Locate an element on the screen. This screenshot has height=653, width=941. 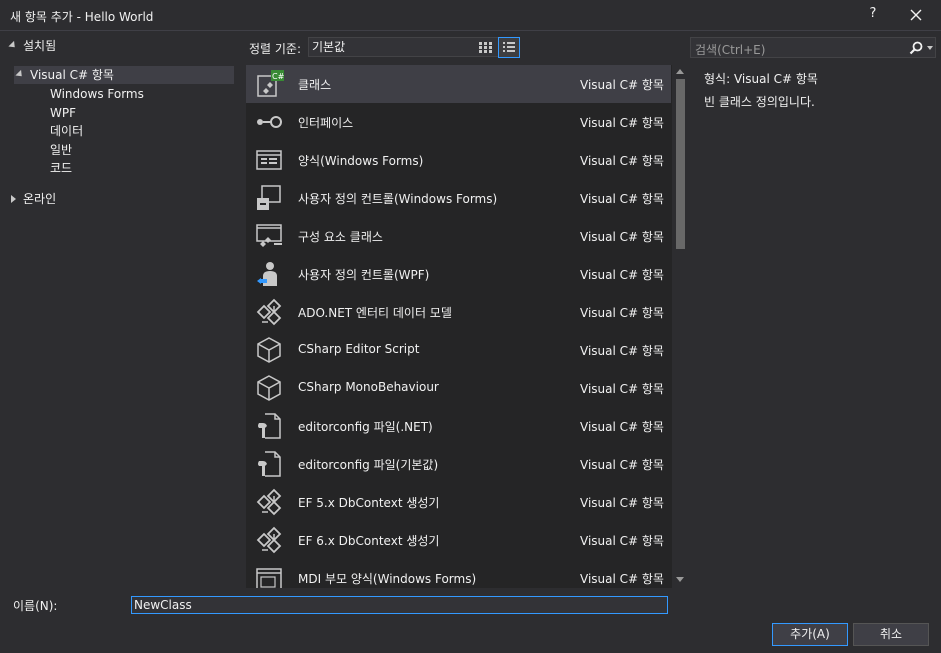
item-name: 클래스 is located at coordinates (315, 85).